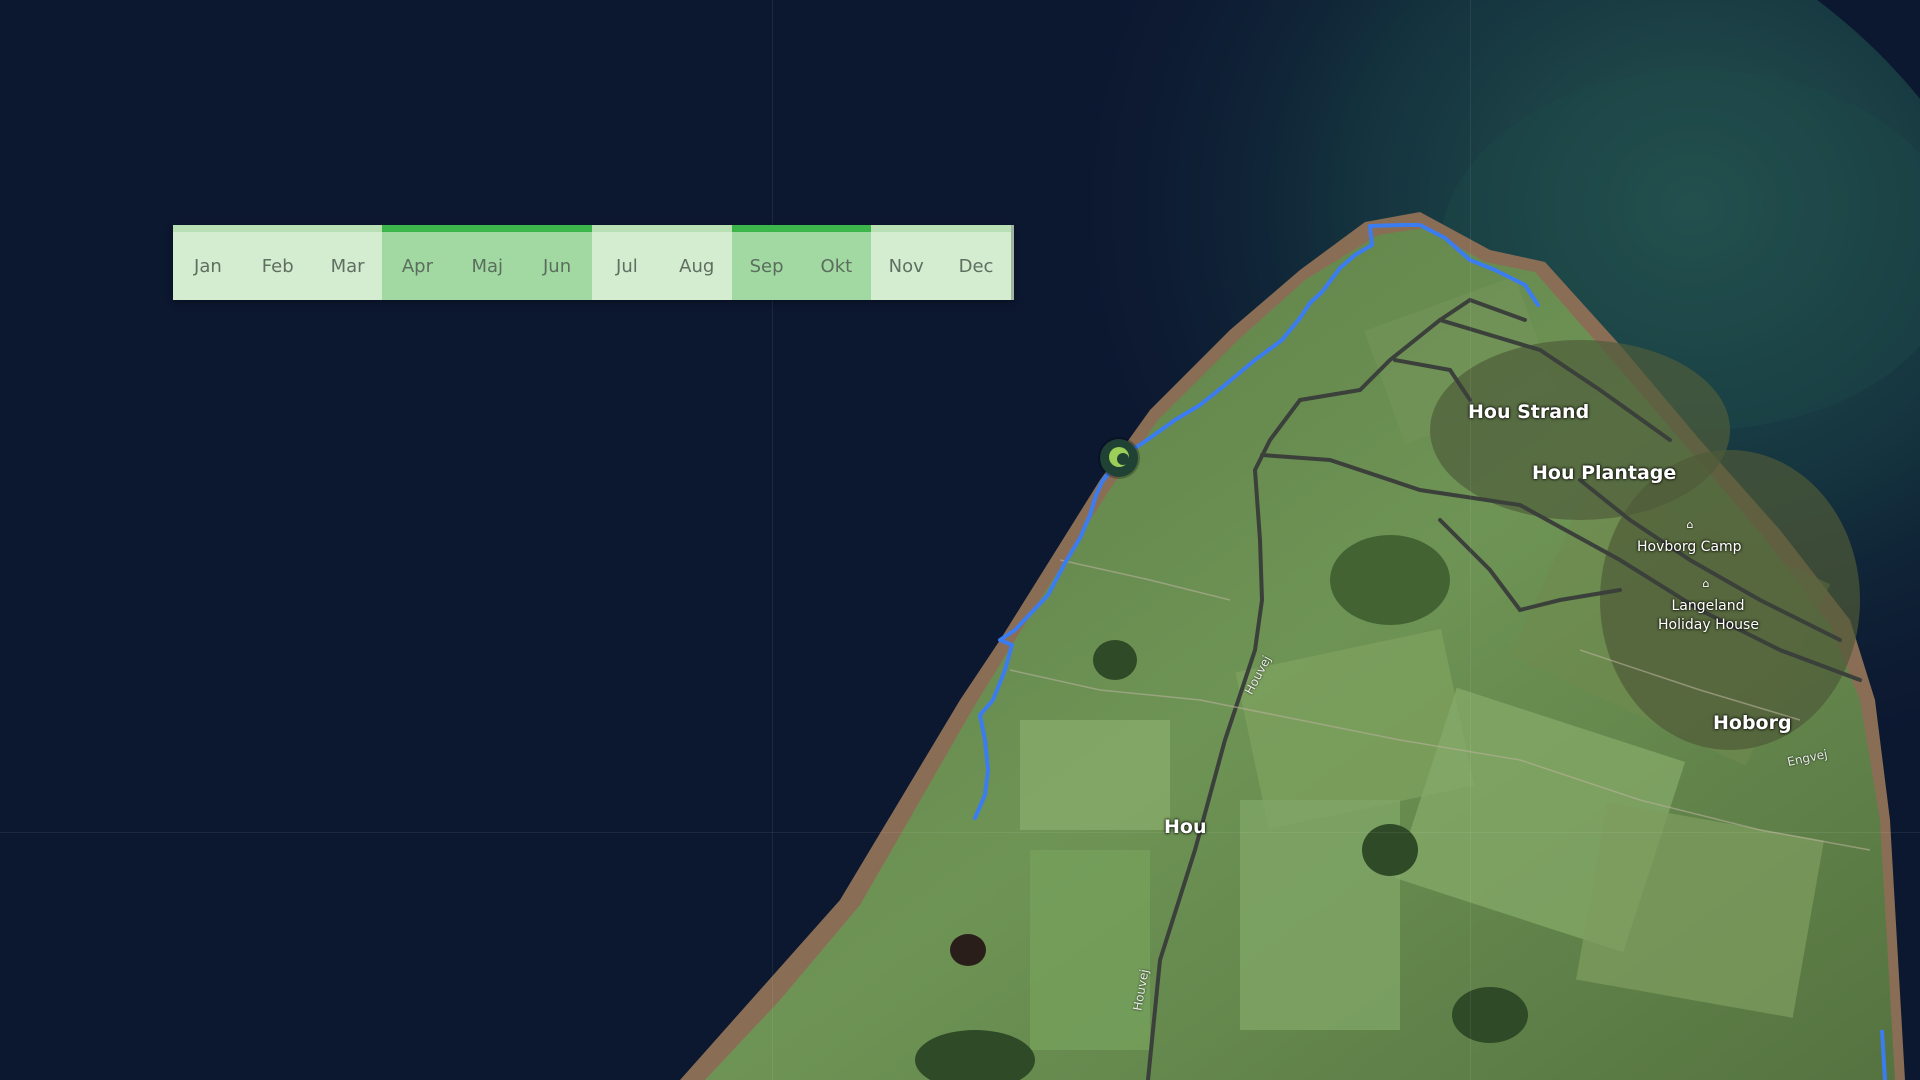 This screenshot has width=1920, height=1080. What do you see at coordinates (1689, 547) in the screenshot?
I see `poi-label-hovborg-camp: Hovborg Camp` at bounding box center [1689, 547].